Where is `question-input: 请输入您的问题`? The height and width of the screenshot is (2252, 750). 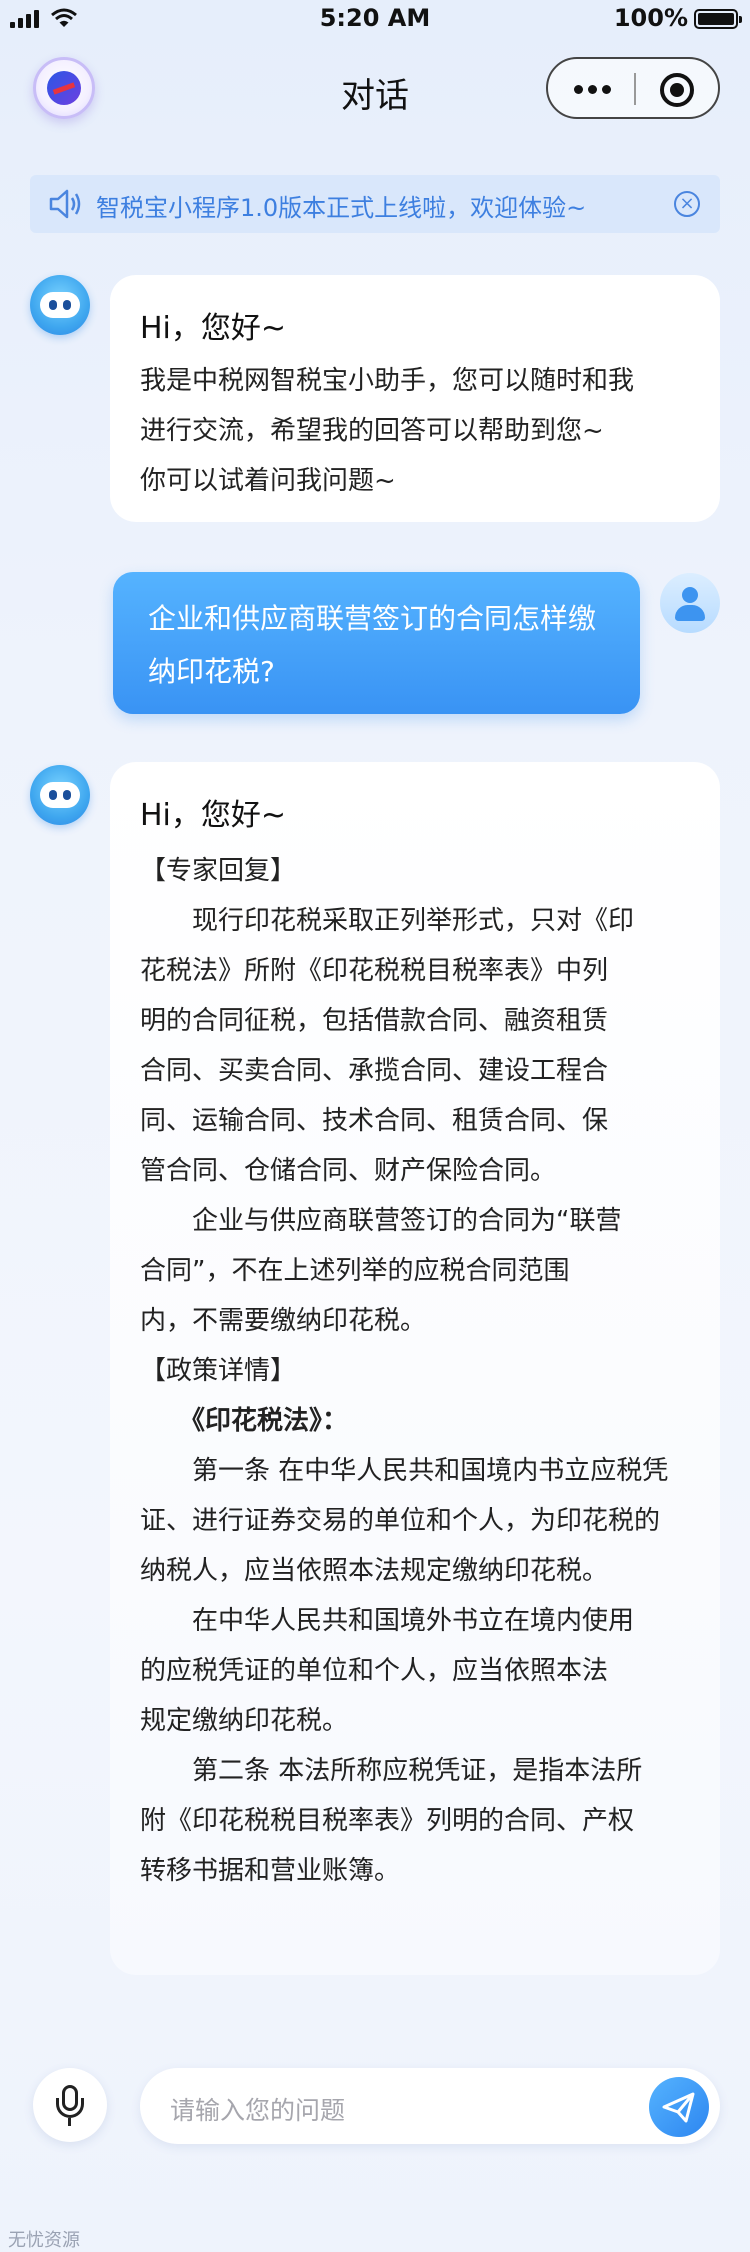 question-input: 请输入您的问题 is located at coordinates (430, 2106).